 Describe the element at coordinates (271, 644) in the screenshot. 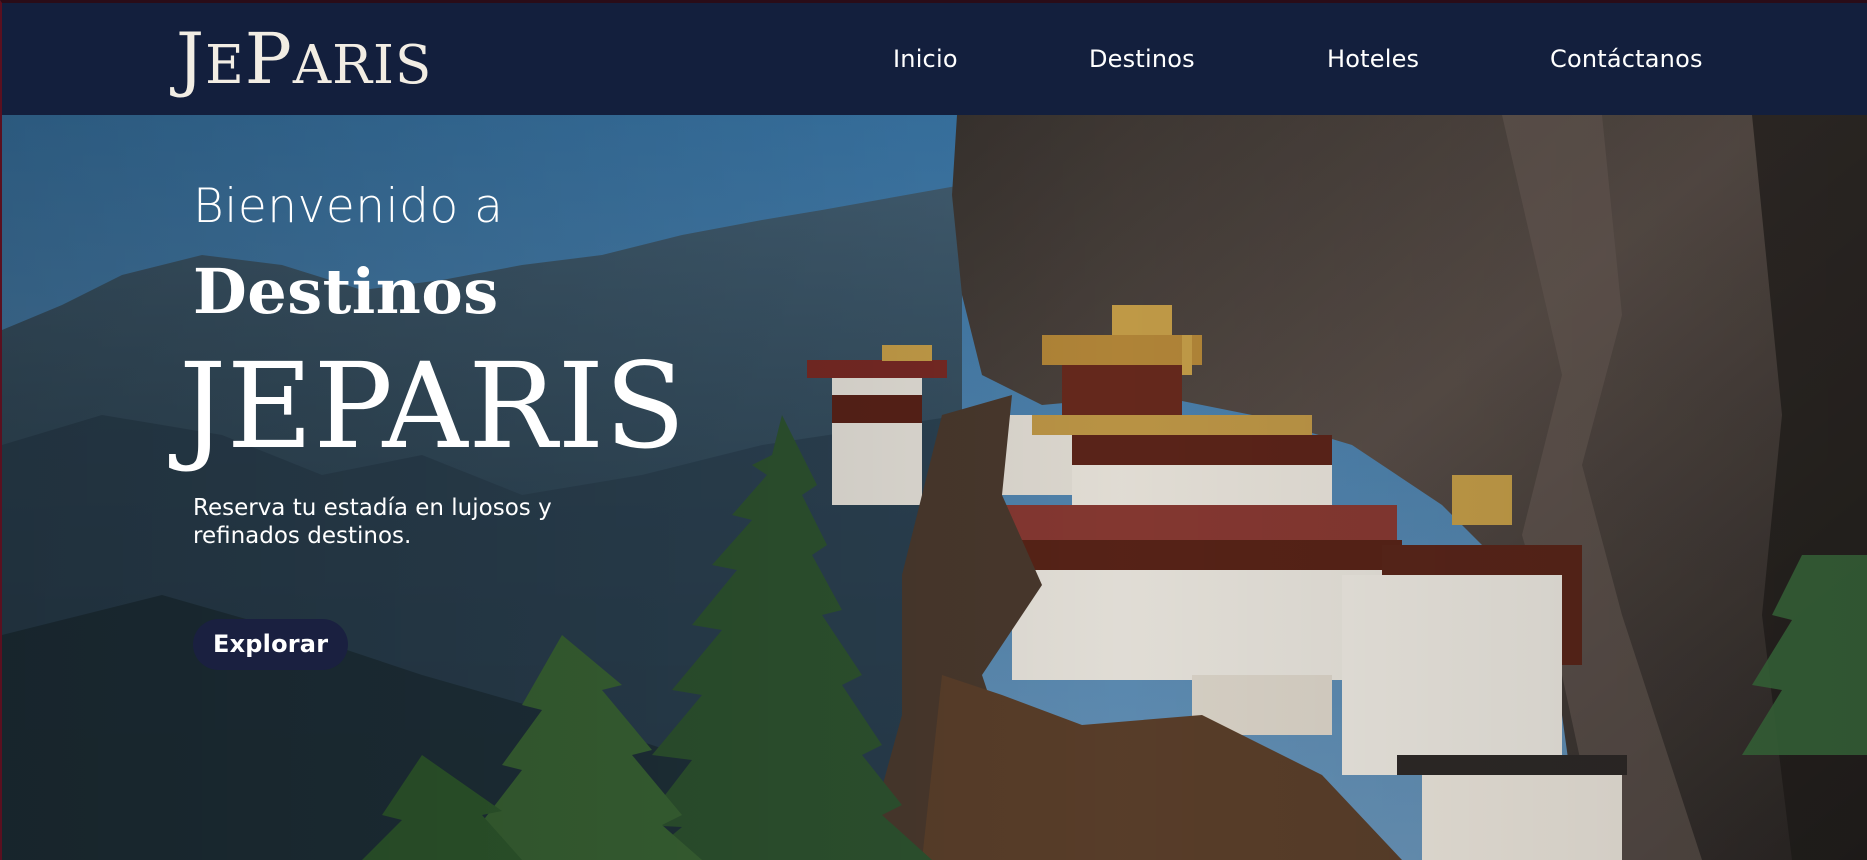

I see `explore-button: Explorar` at that location.